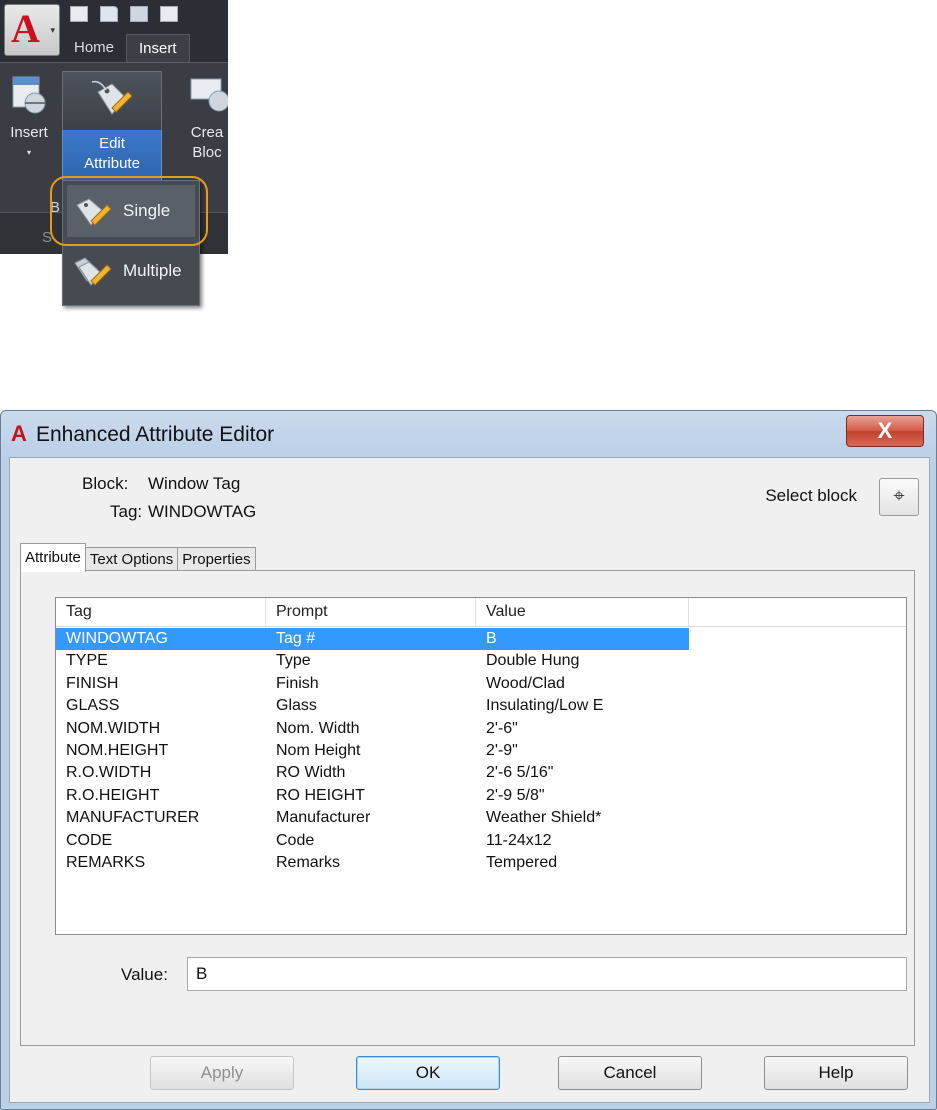  Describe the element at coordinates (318, 750) in the screenshot. I see `cell-prompt: Nom Height` at that location.